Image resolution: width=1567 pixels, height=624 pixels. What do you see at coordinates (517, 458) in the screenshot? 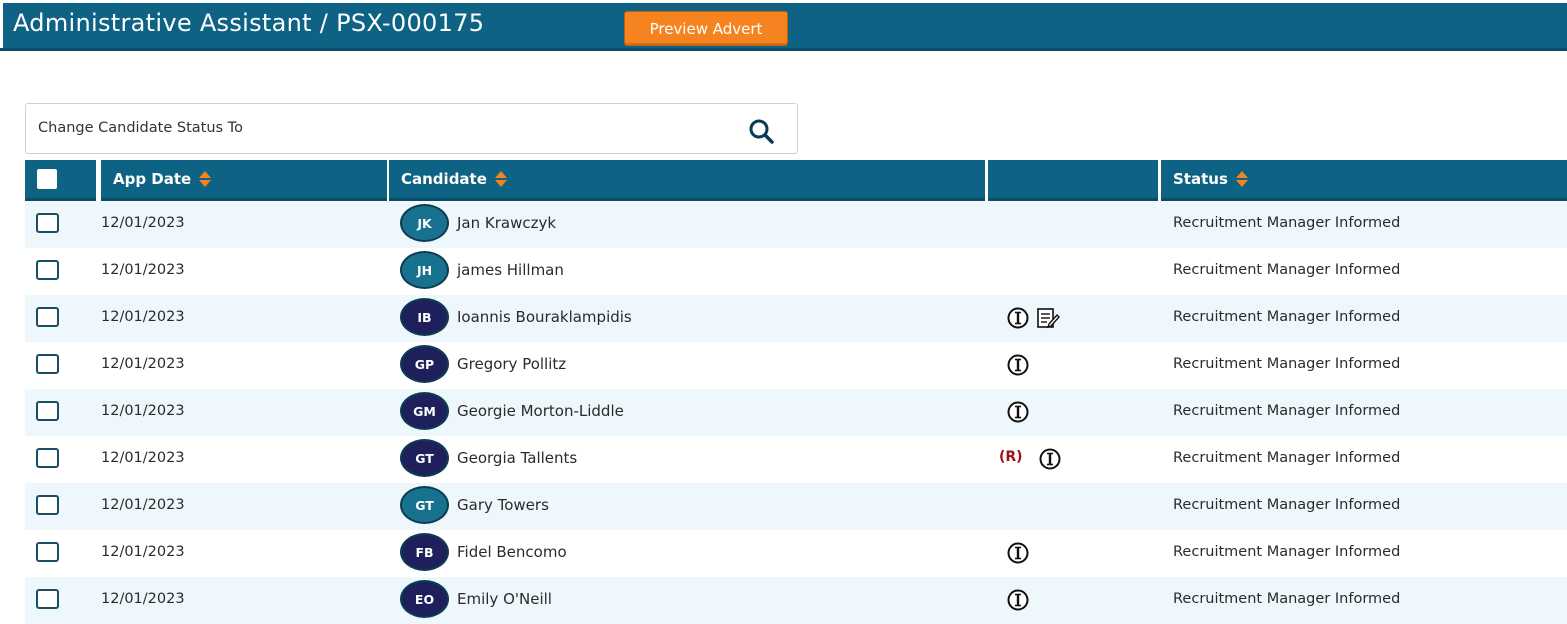
I see `candidate-name: Georgia Tallents` at bounding box center [517, 458].